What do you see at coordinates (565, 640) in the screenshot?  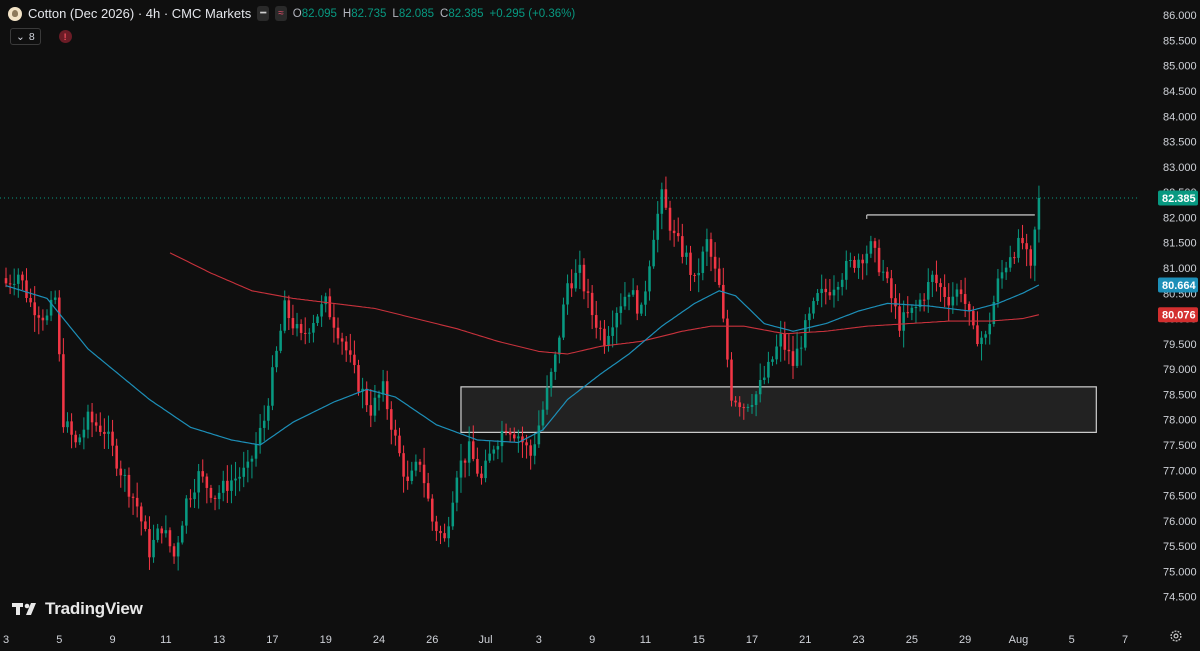 I see `time-axis: 3 5 9 11 13 17 19 24 26 Jul 3 9 11 15 17 21 23 25 29 Aug 5 7` at bounding box center [565, 640].